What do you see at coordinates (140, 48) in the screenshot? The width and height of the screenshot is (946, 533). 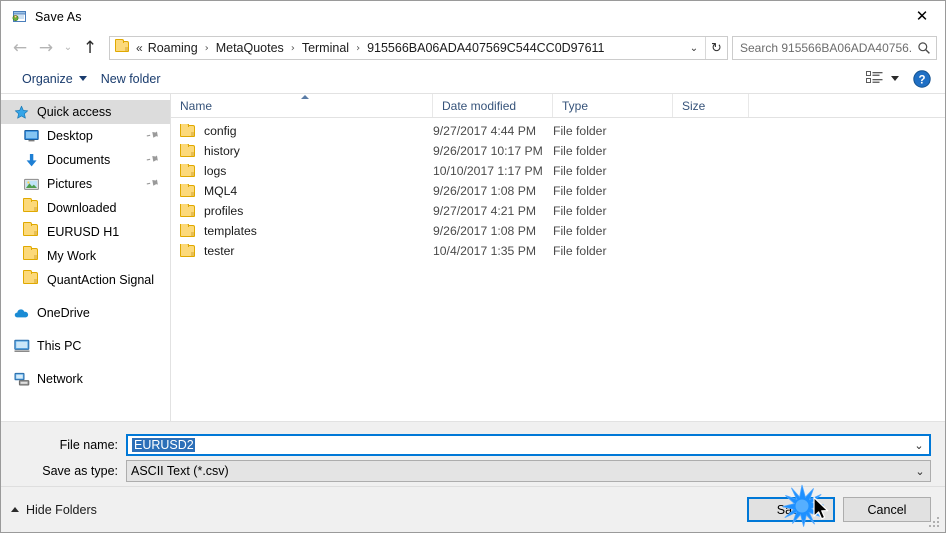 I see `breadcrumb-overflow: «` at bounding box center [140, 48].